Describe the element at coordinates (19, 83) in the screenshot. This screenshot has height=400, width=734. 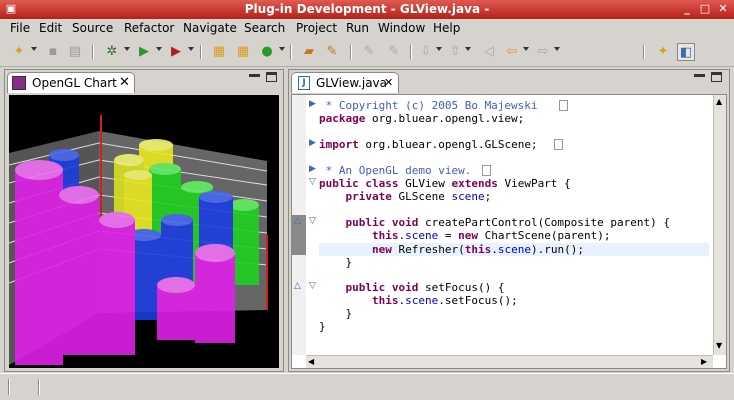
I see `chart-view-icon` at that location.